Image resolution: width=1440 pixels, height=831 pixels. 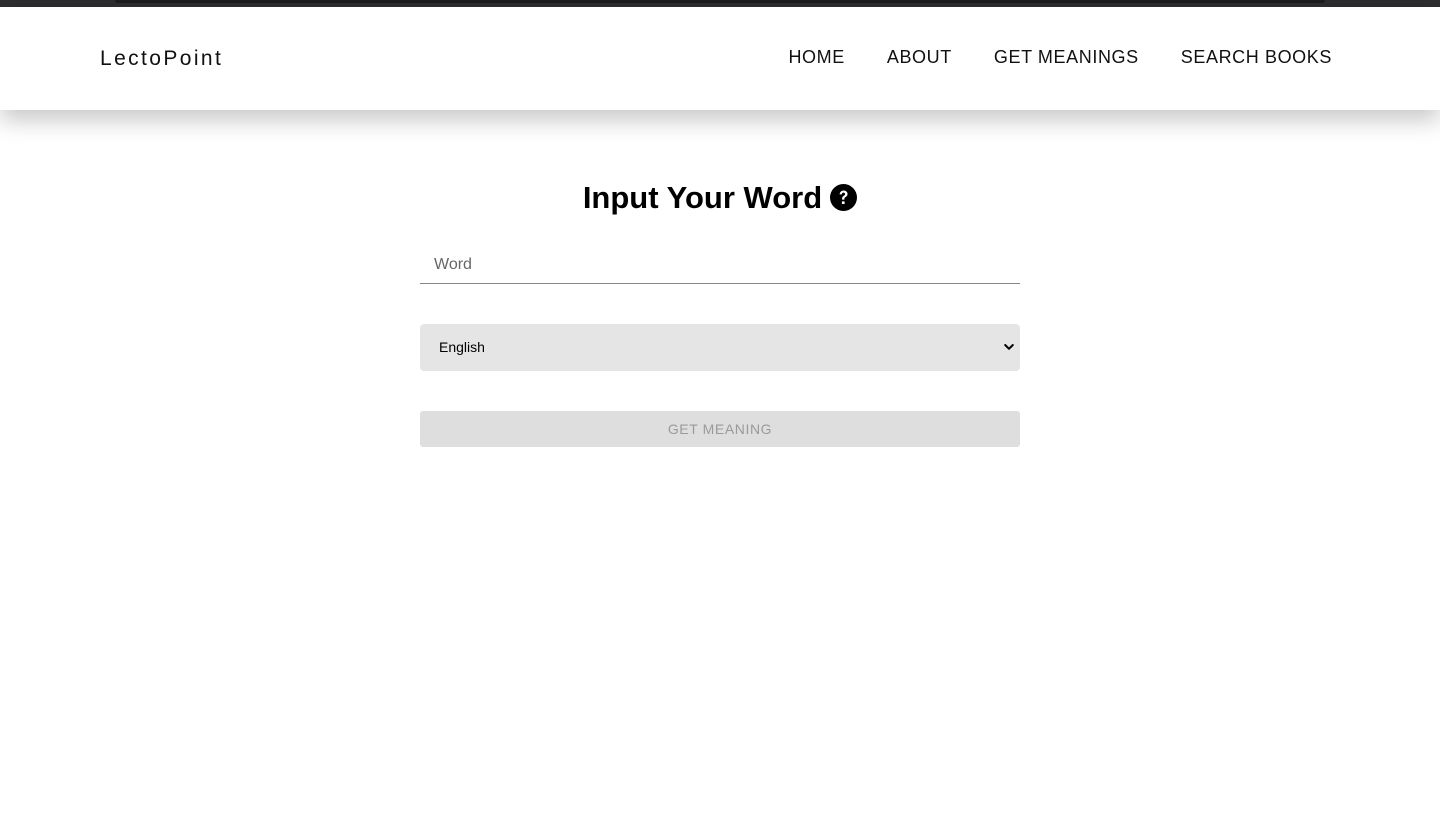 What do you see at coordinates (720, 265) in the screenshot?
I see `word-input` at bounding box center [720, 265].